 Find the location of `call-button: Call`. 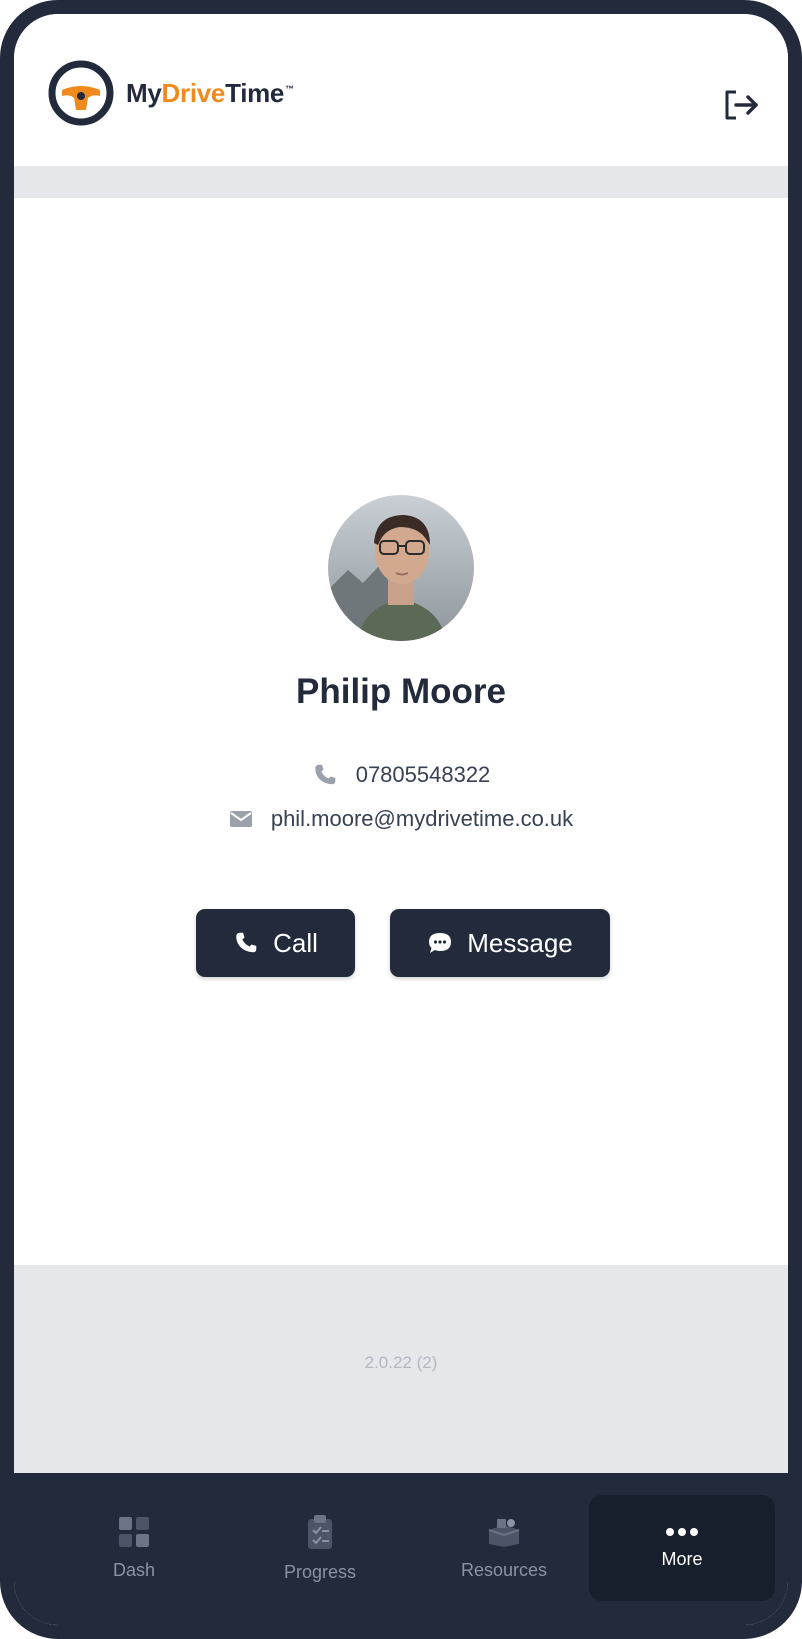

call-button: Call is located at coordinates (275, 943).